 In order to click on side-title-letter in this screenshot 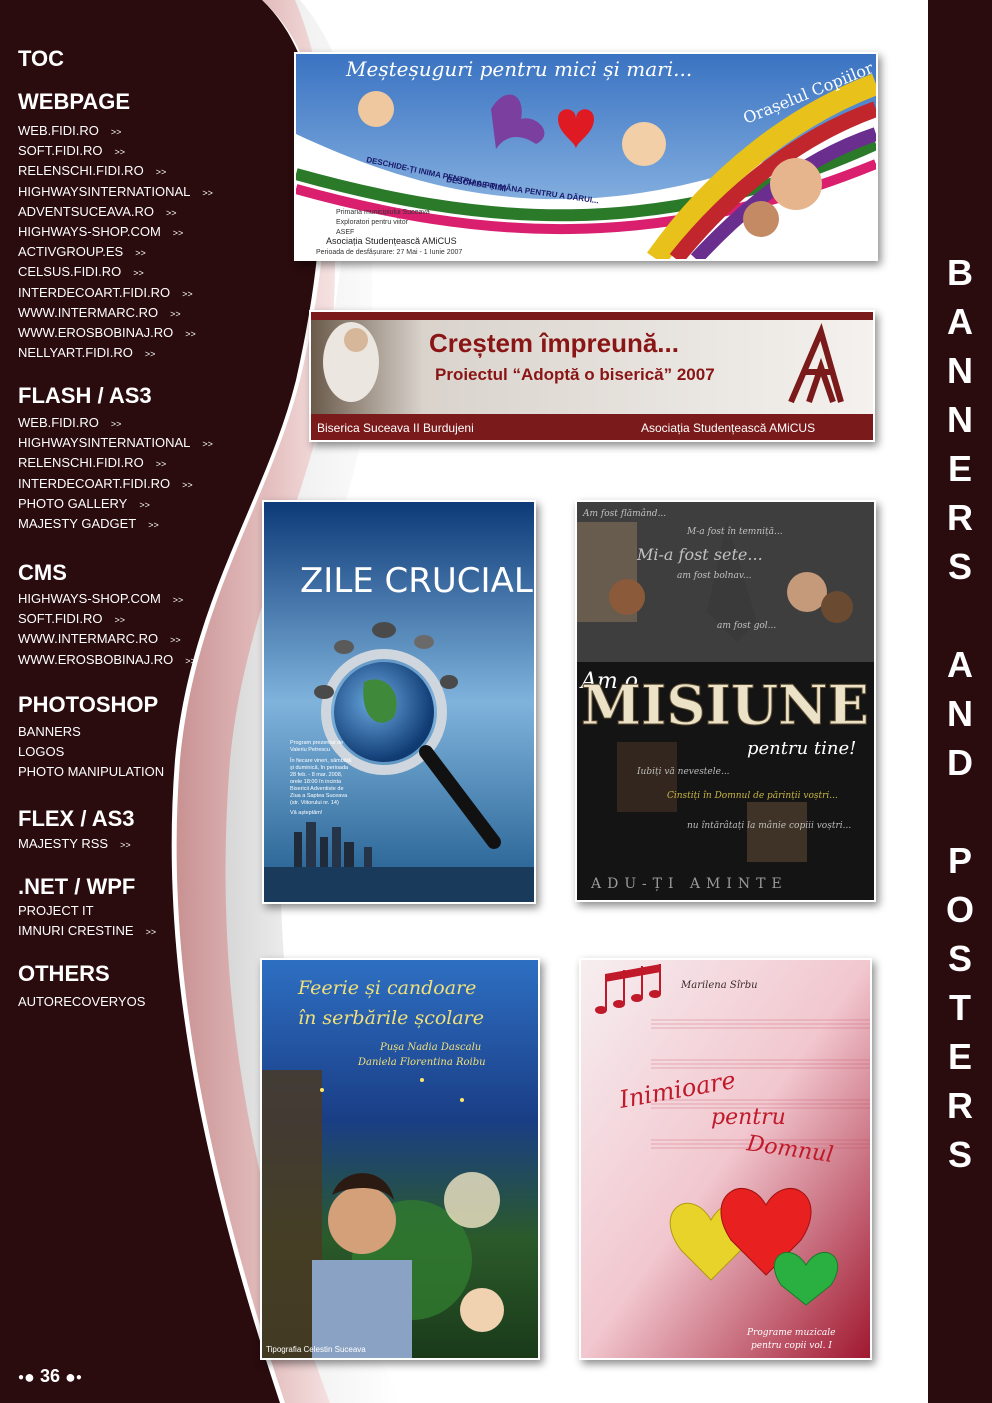, I will do `click(960, 615)`.